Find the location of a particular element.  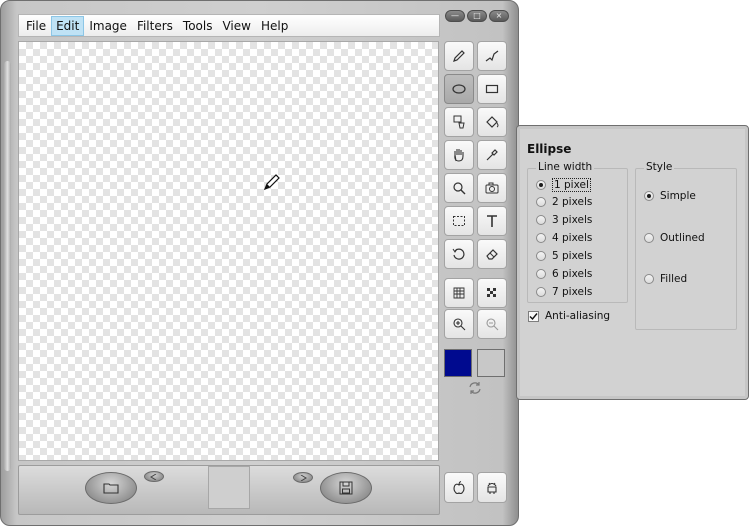

line-width-option-1: 1 pixel is located at coordinates (563, 185).